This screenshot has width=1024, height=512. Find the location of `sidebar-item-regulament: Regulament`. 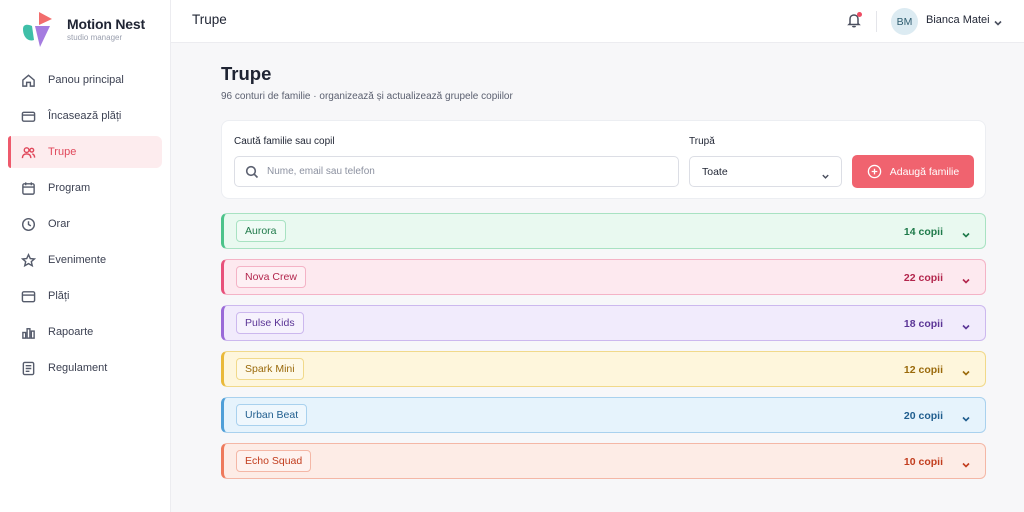

sidebar-item-regulament: Regulament is located at coordinates (85, 368).